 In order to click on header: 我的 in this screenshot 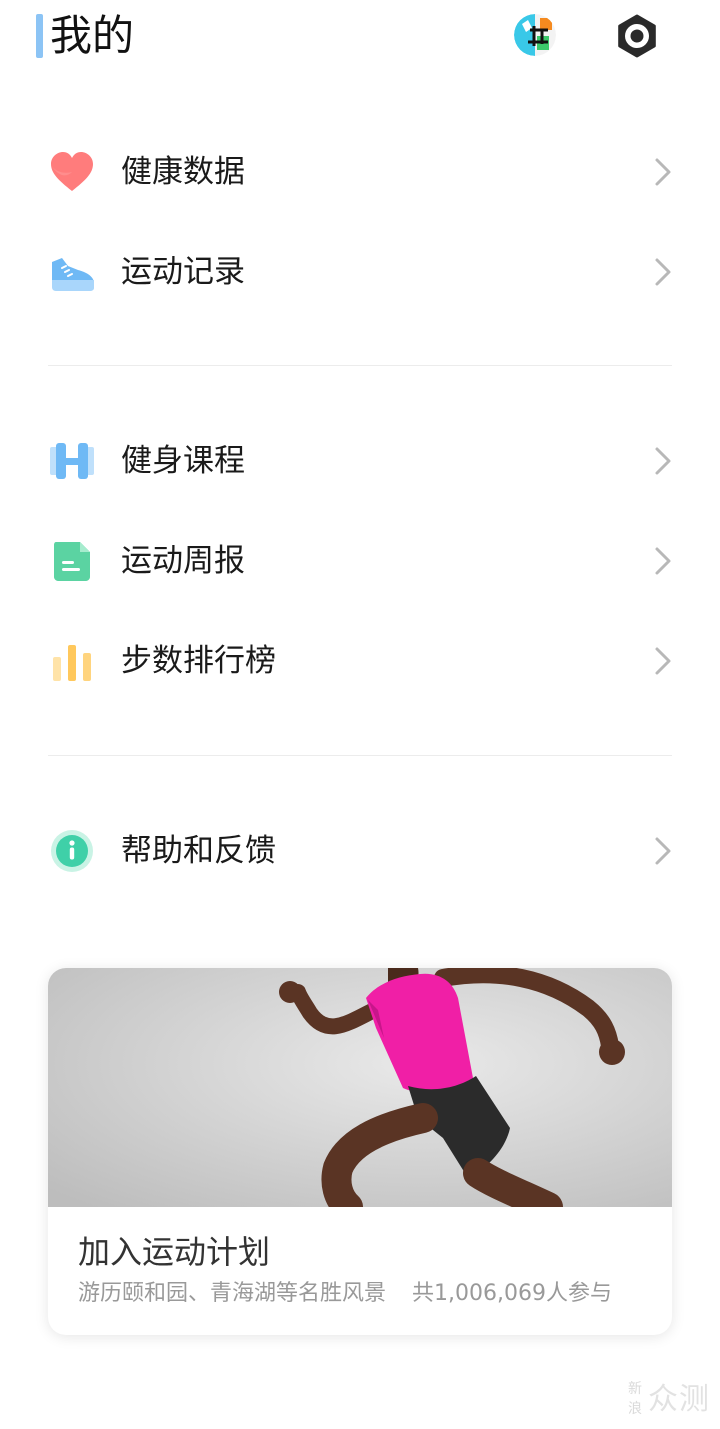, I will do `click(360, 40)`.